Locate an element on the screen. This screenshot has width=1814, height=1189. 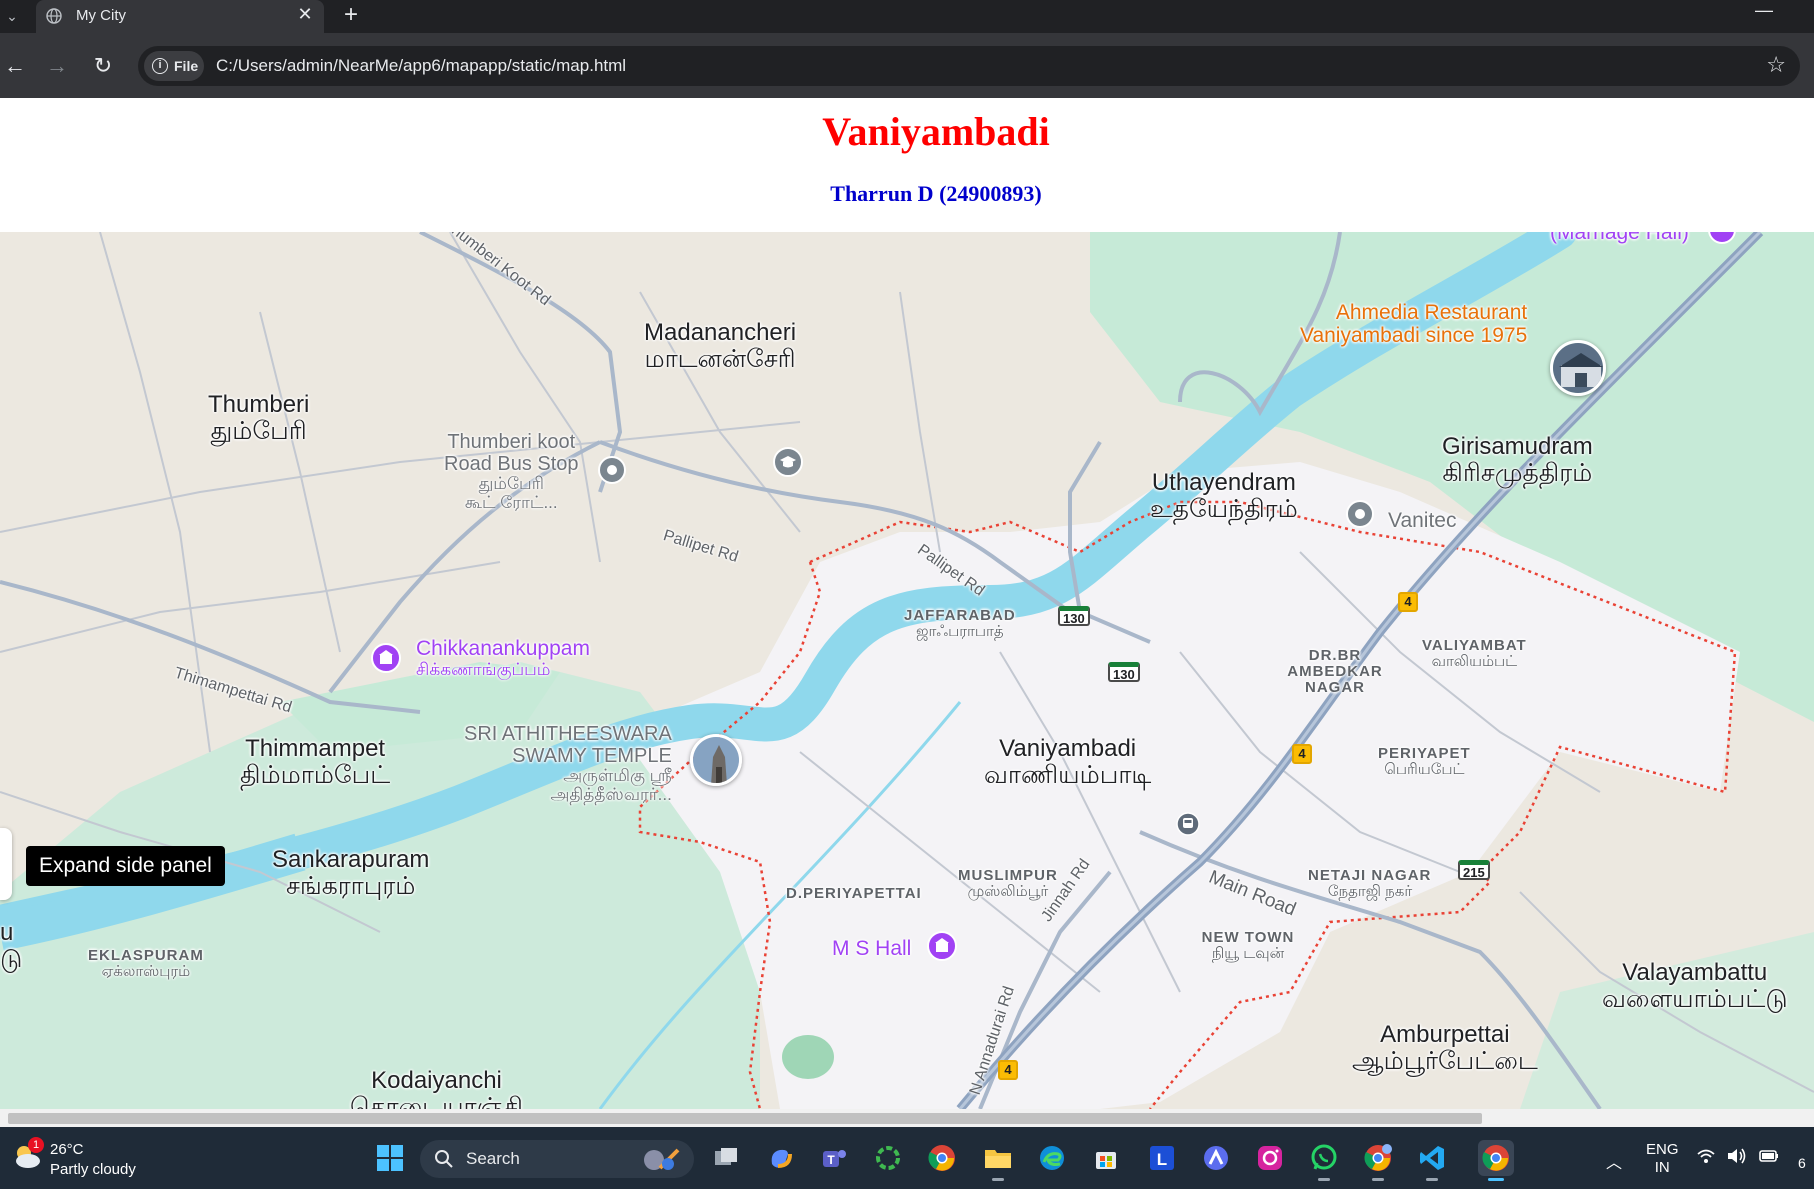
tab-search-chevron-icon: ⌄ is located at coordinates (12, 16).